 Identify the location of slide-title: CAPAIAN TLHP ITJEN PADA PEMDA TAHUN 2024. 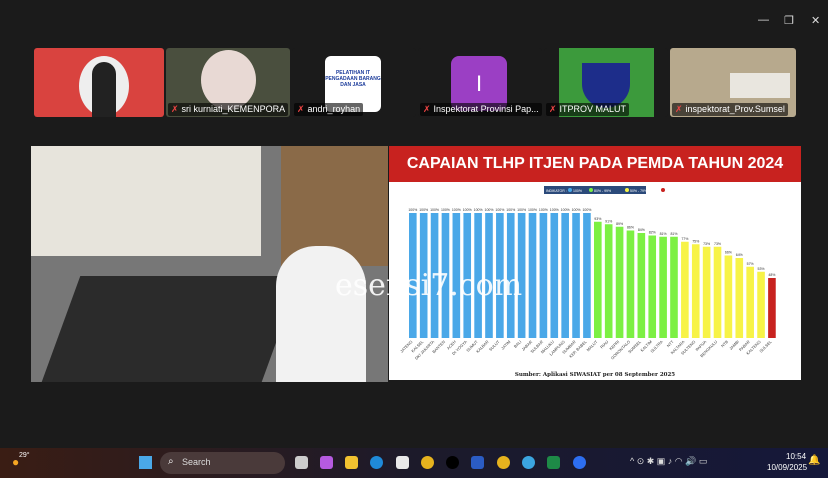
(595, 164).